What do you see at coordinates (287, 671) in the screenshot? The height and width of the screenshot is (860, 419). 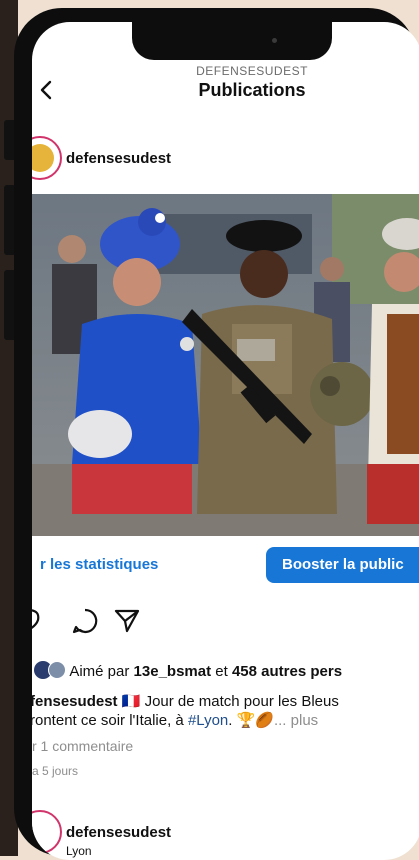 I see `likes-count: 458 autres pers` at bounding box center [287, 671].